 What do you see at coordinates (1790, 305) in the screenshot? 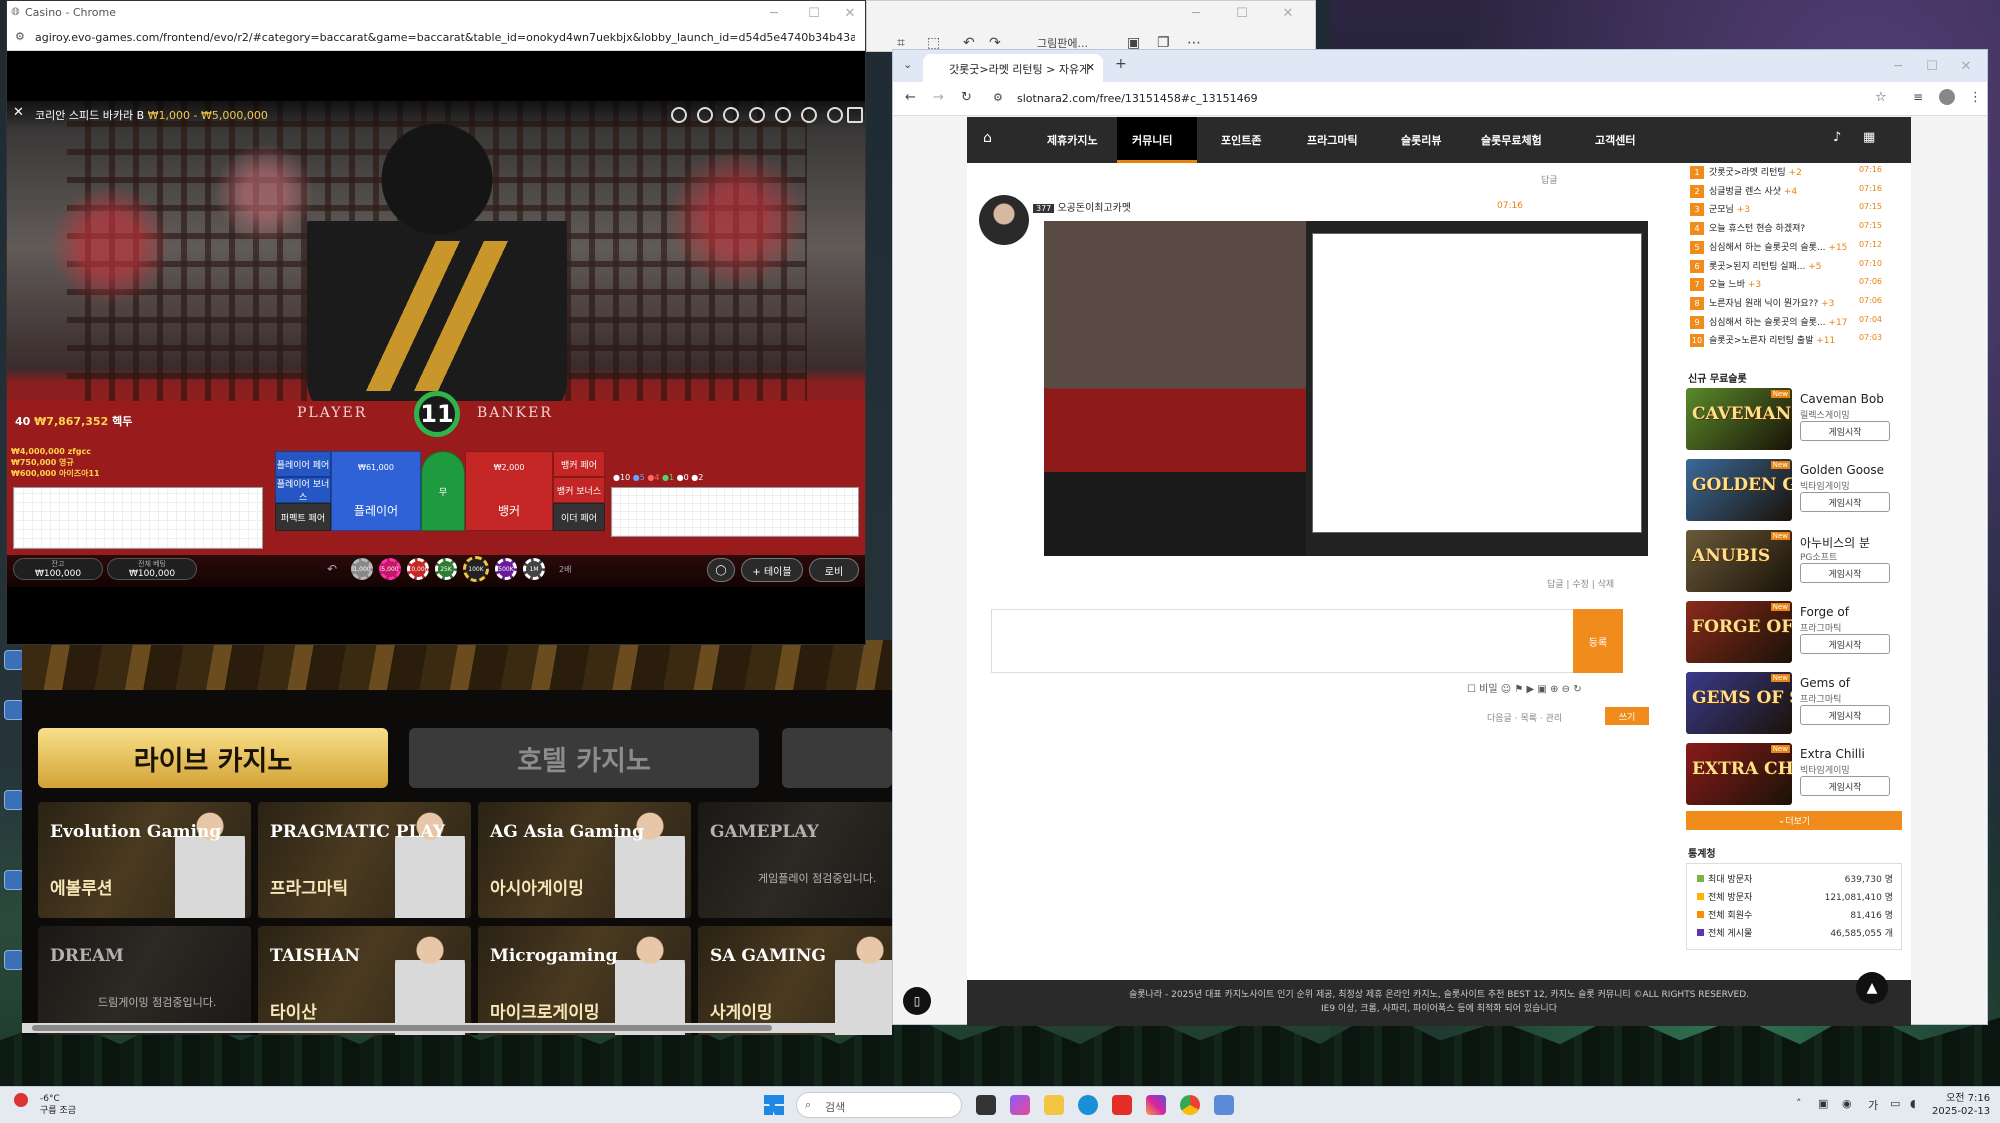
I see `rank-row: 8 노른자님 원래 닉이 뭔가요?? +3 07:06` at bounding box center [1790, 305].